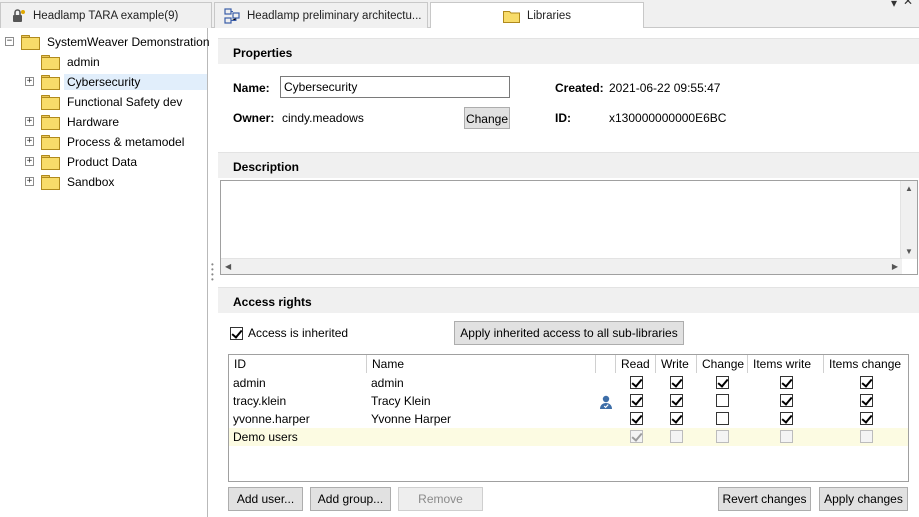 This screenshot has width=919, height=517. Describe the element at coordinates (323, 118) in the screenshot. I see `owner-value: cindy.meadows` at that location.